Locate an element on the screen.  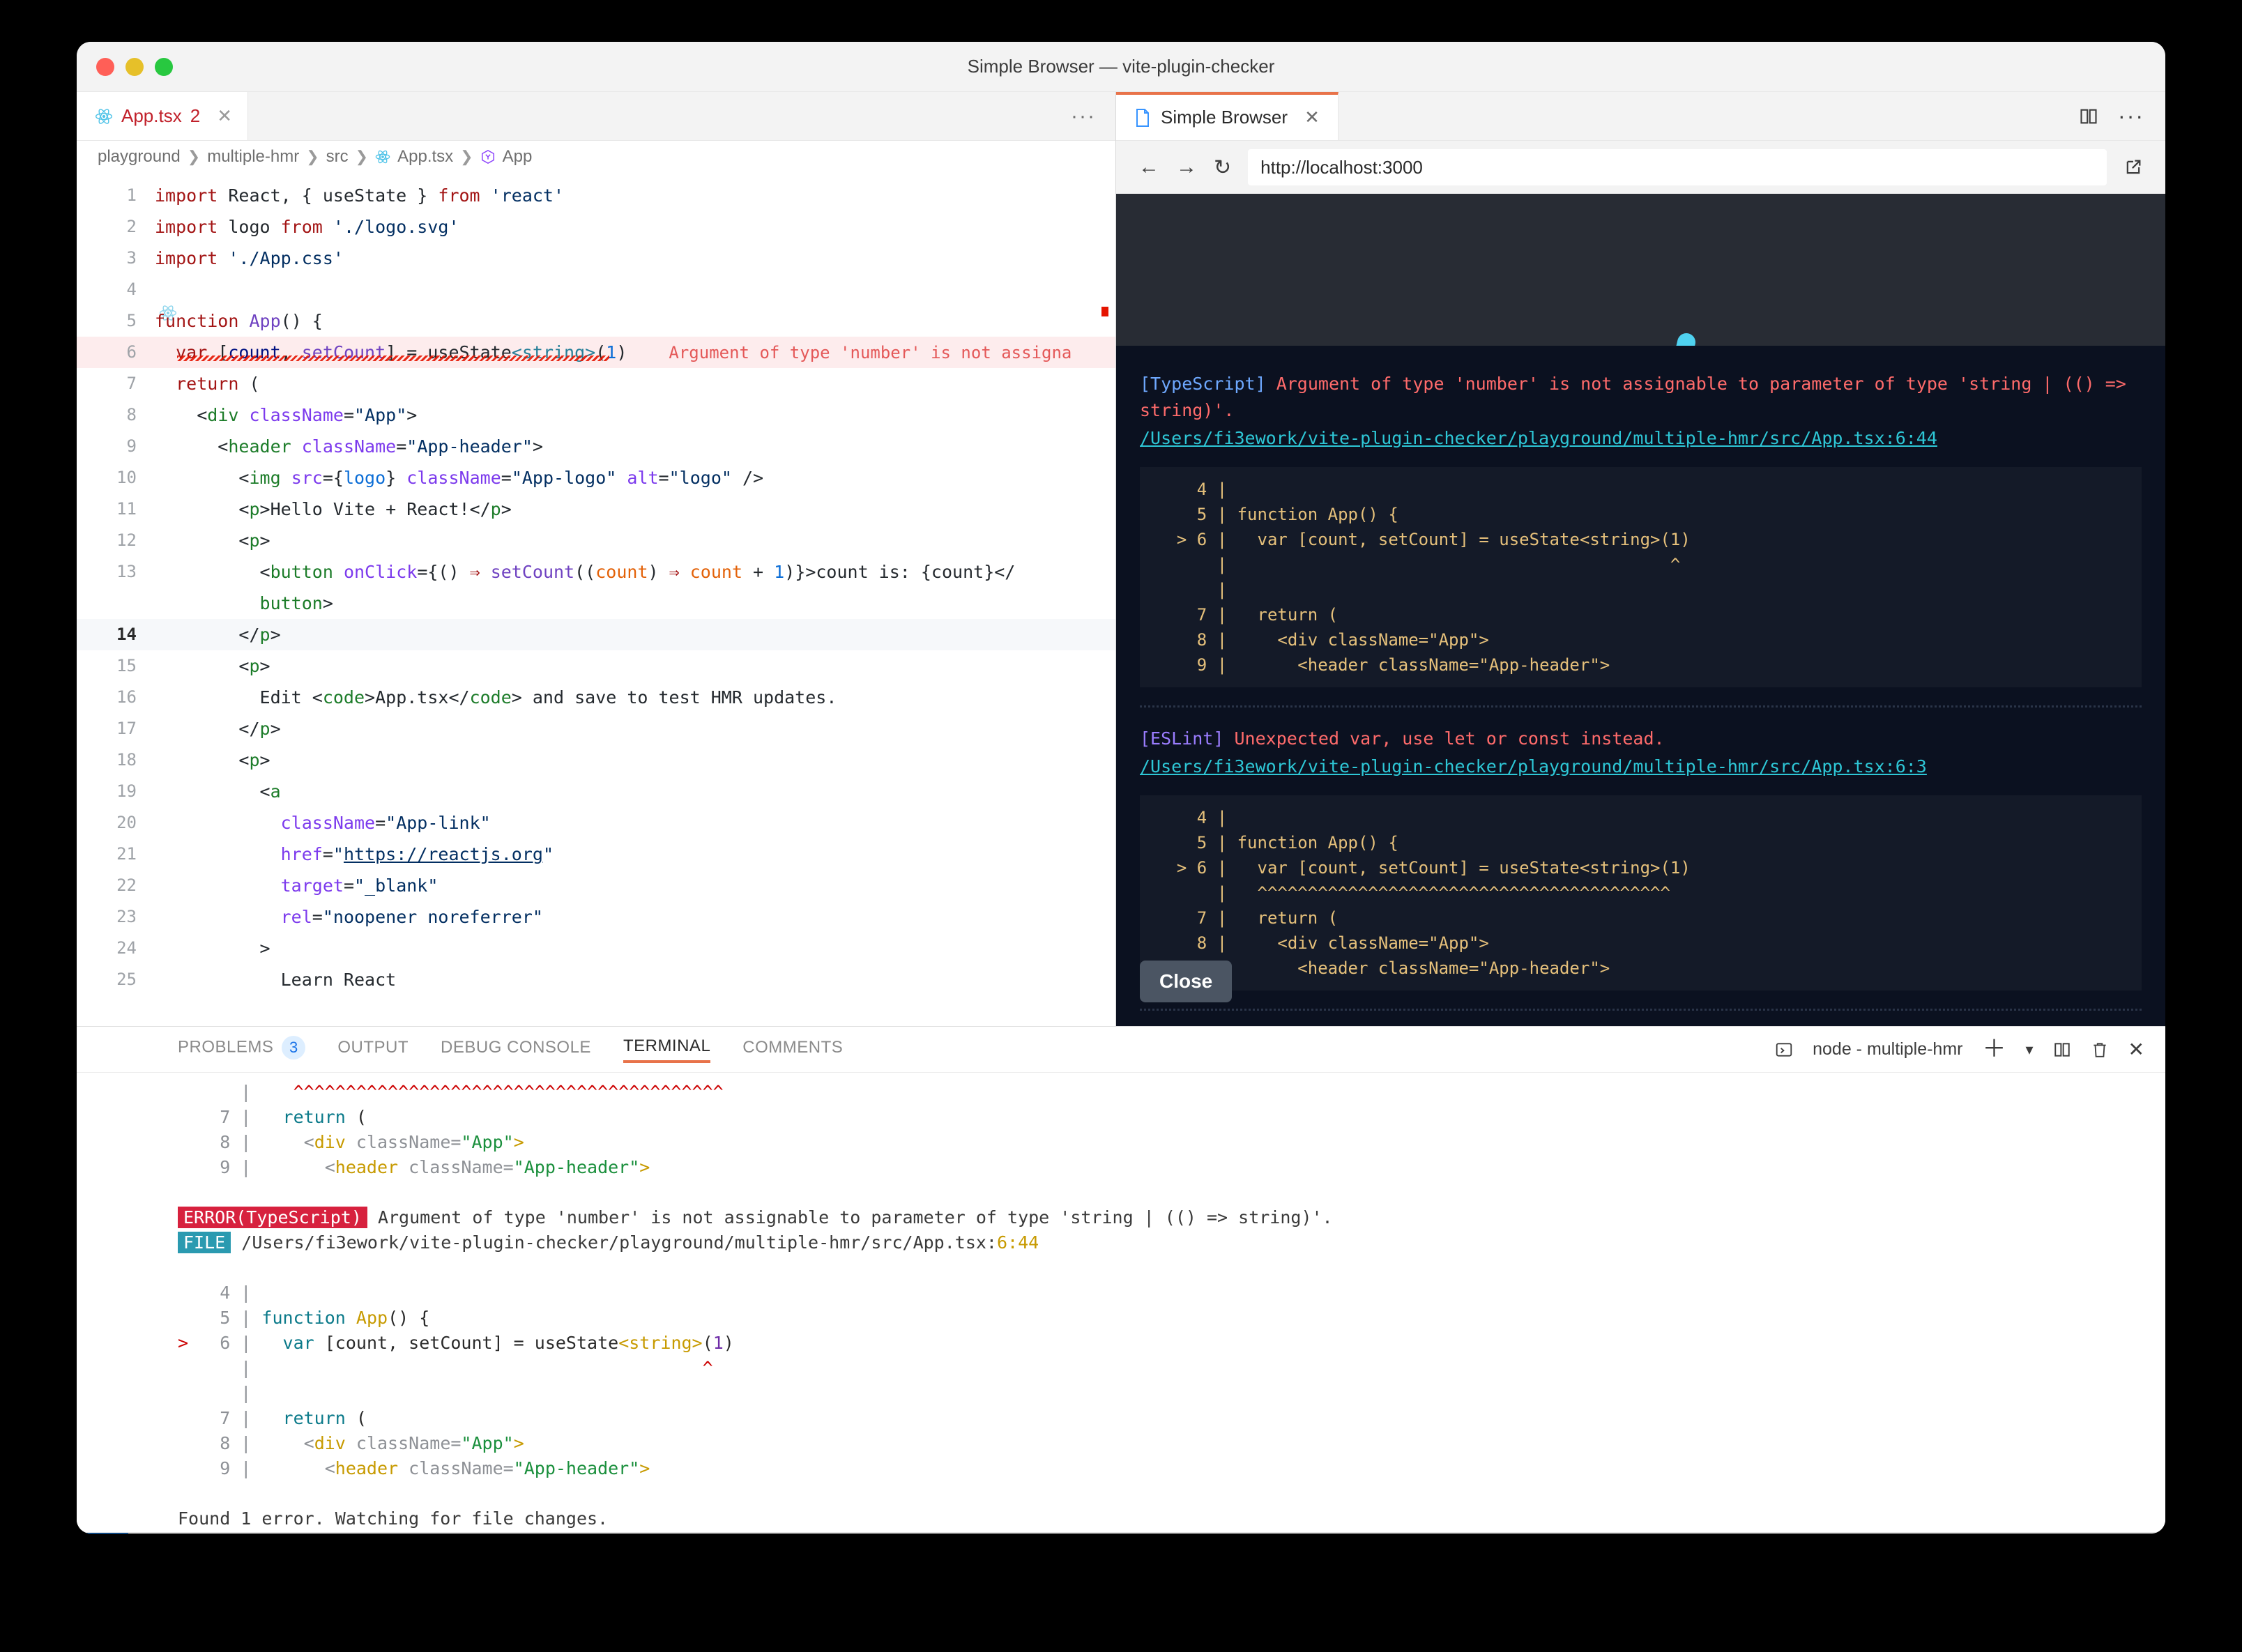
minimize-window-button is located at coordinates (134, 66).